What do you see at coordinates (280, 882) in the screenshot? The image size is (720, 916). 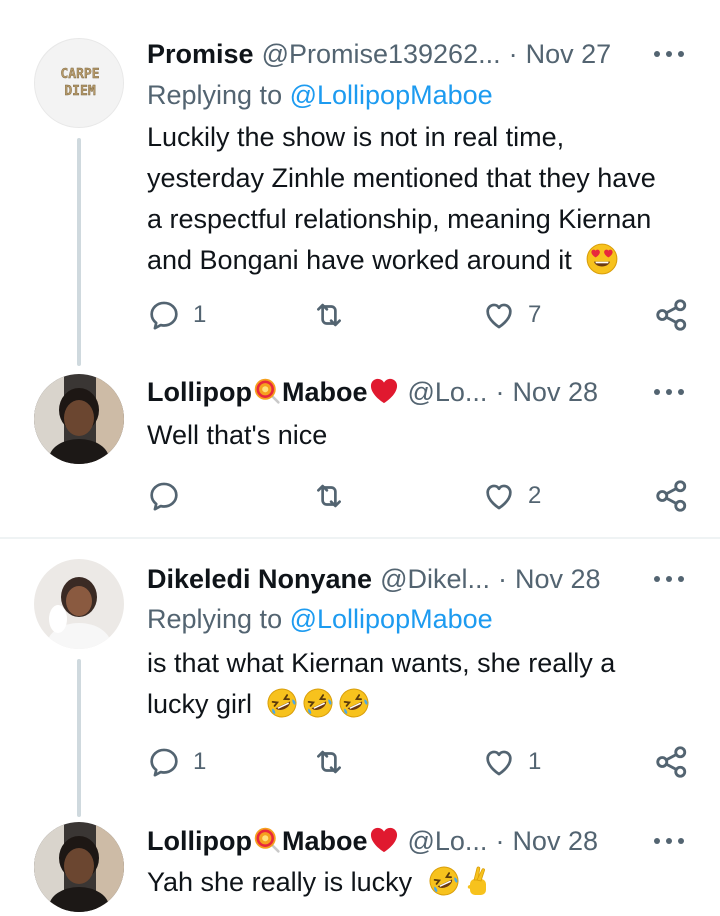 I see `text-line: Yah she really is lucky` at bounding box center [280, 882].